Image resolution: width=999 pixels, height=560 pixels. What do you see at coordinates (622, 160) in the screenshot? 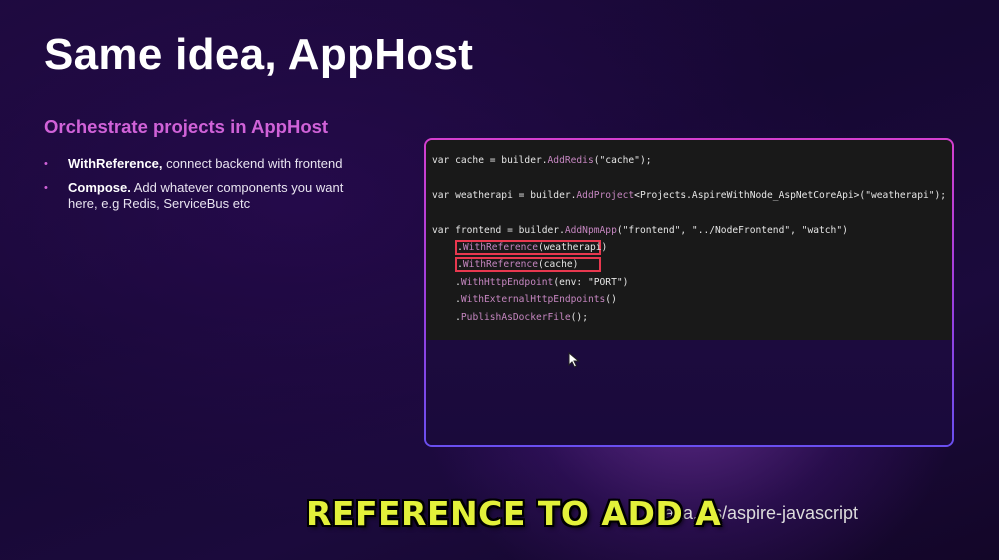
I see `code-text: ("cache");` at bounding box center [622, 160].